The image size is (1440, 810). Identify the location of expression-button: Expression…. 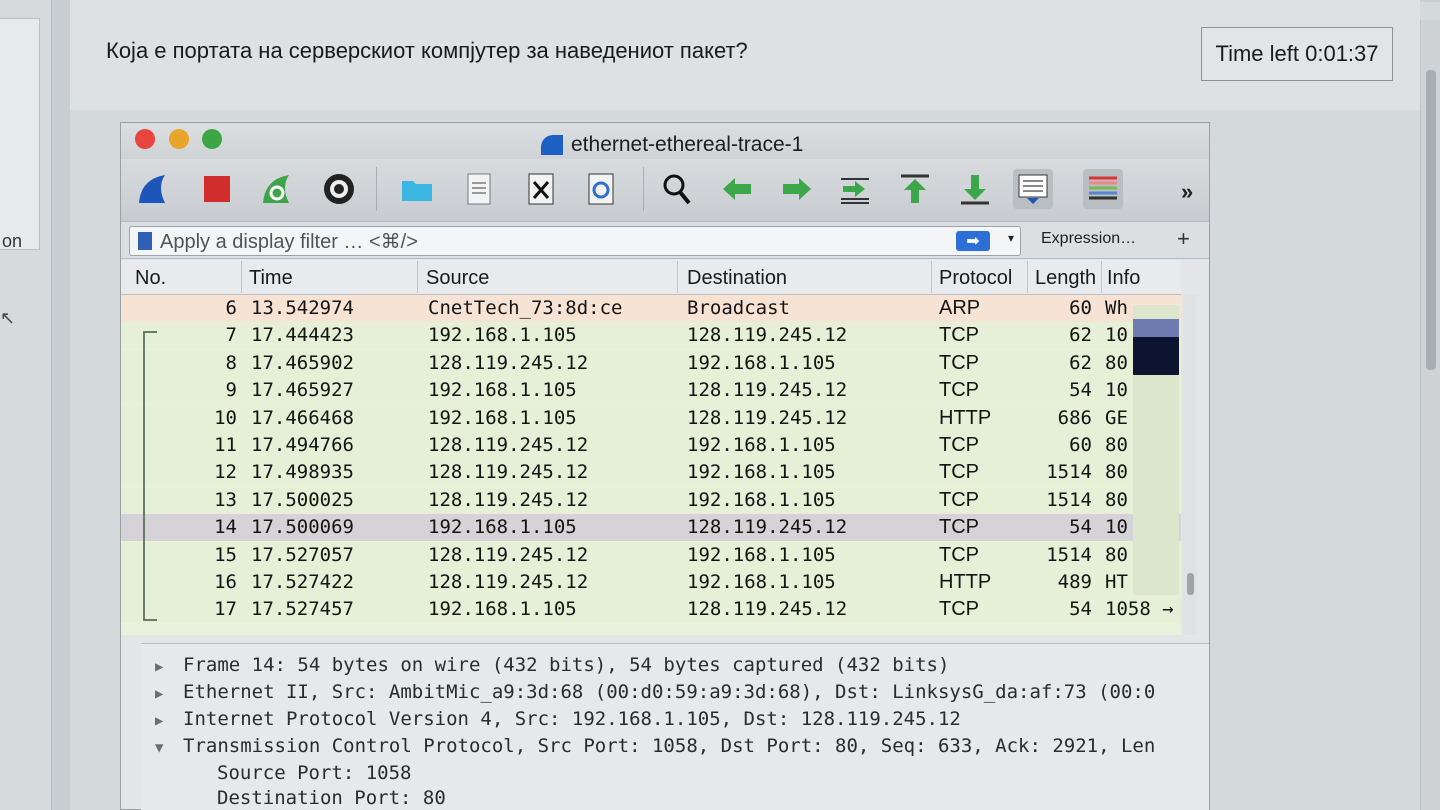
(1088, 239).